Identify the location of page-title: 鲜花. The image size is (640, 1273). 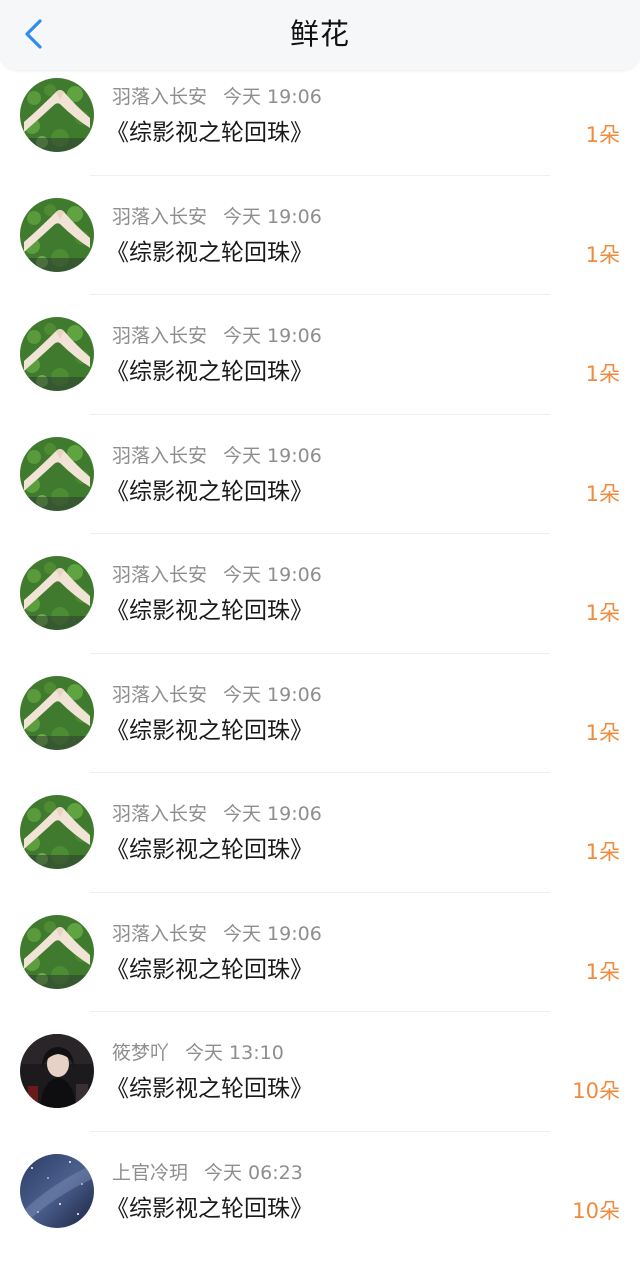
(320, 34).